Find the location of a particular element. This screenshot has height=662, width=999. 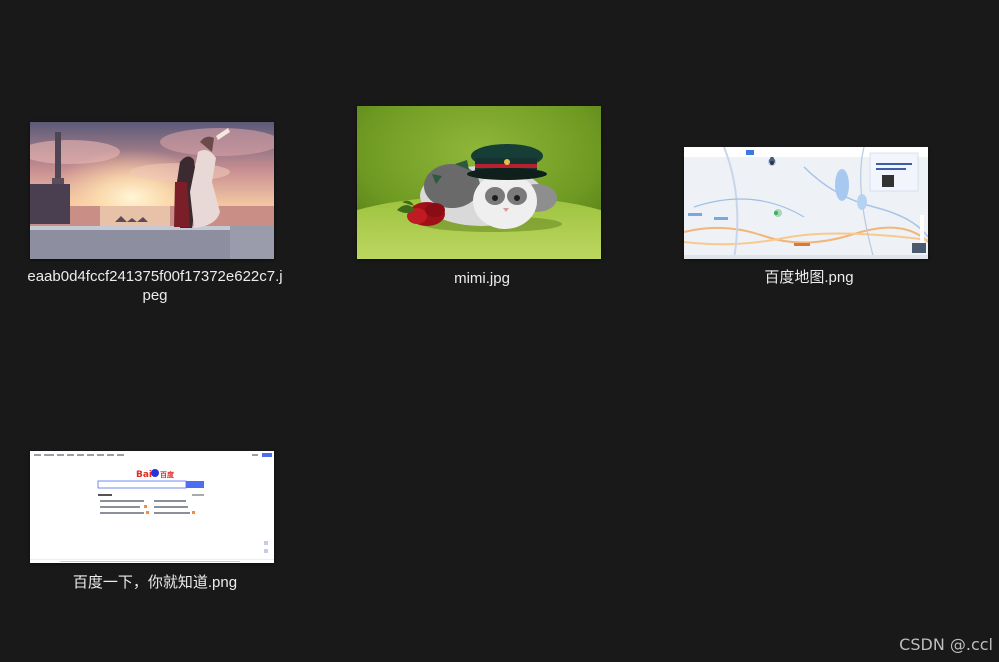

anime-sunset-image is located at coordinates (152, 190).